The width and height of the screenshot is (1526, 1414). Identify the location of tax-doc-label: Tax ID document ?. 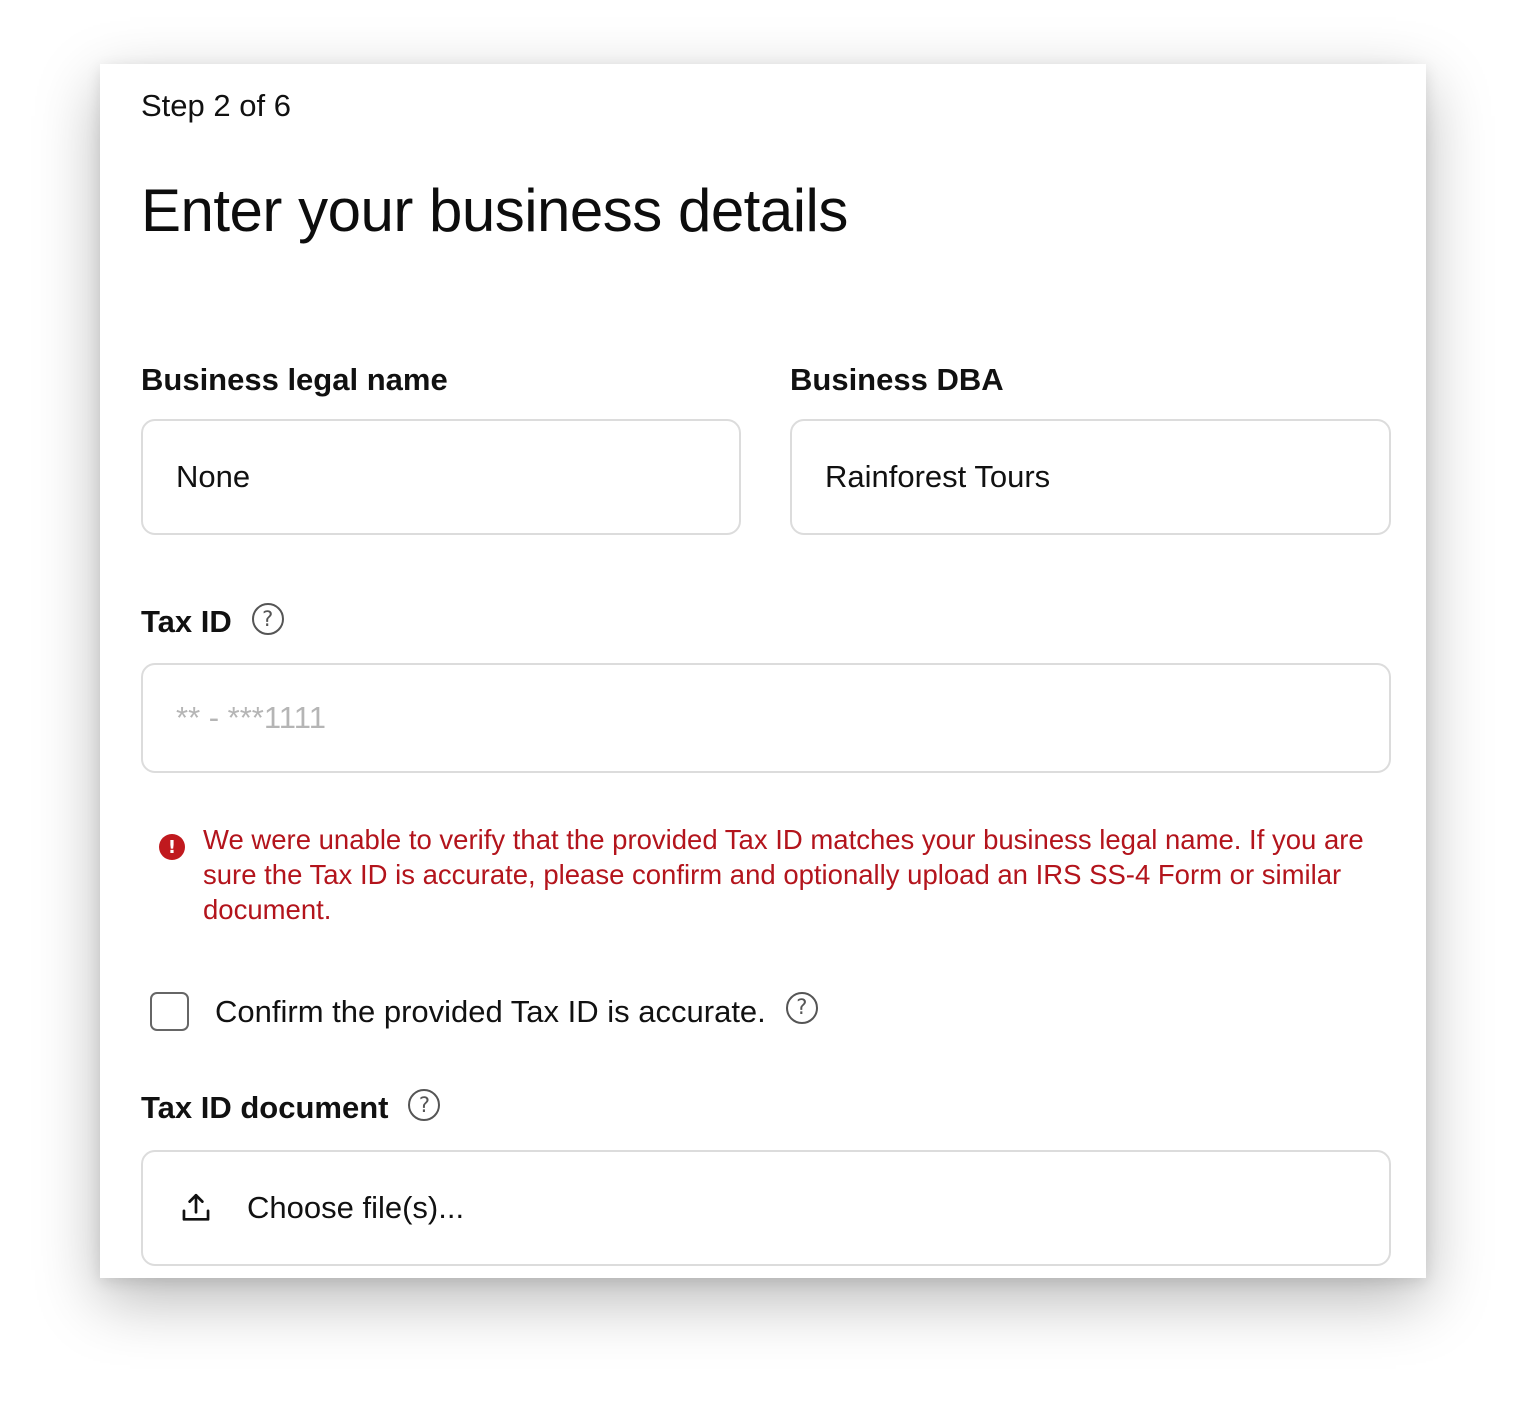
(291, 1107).